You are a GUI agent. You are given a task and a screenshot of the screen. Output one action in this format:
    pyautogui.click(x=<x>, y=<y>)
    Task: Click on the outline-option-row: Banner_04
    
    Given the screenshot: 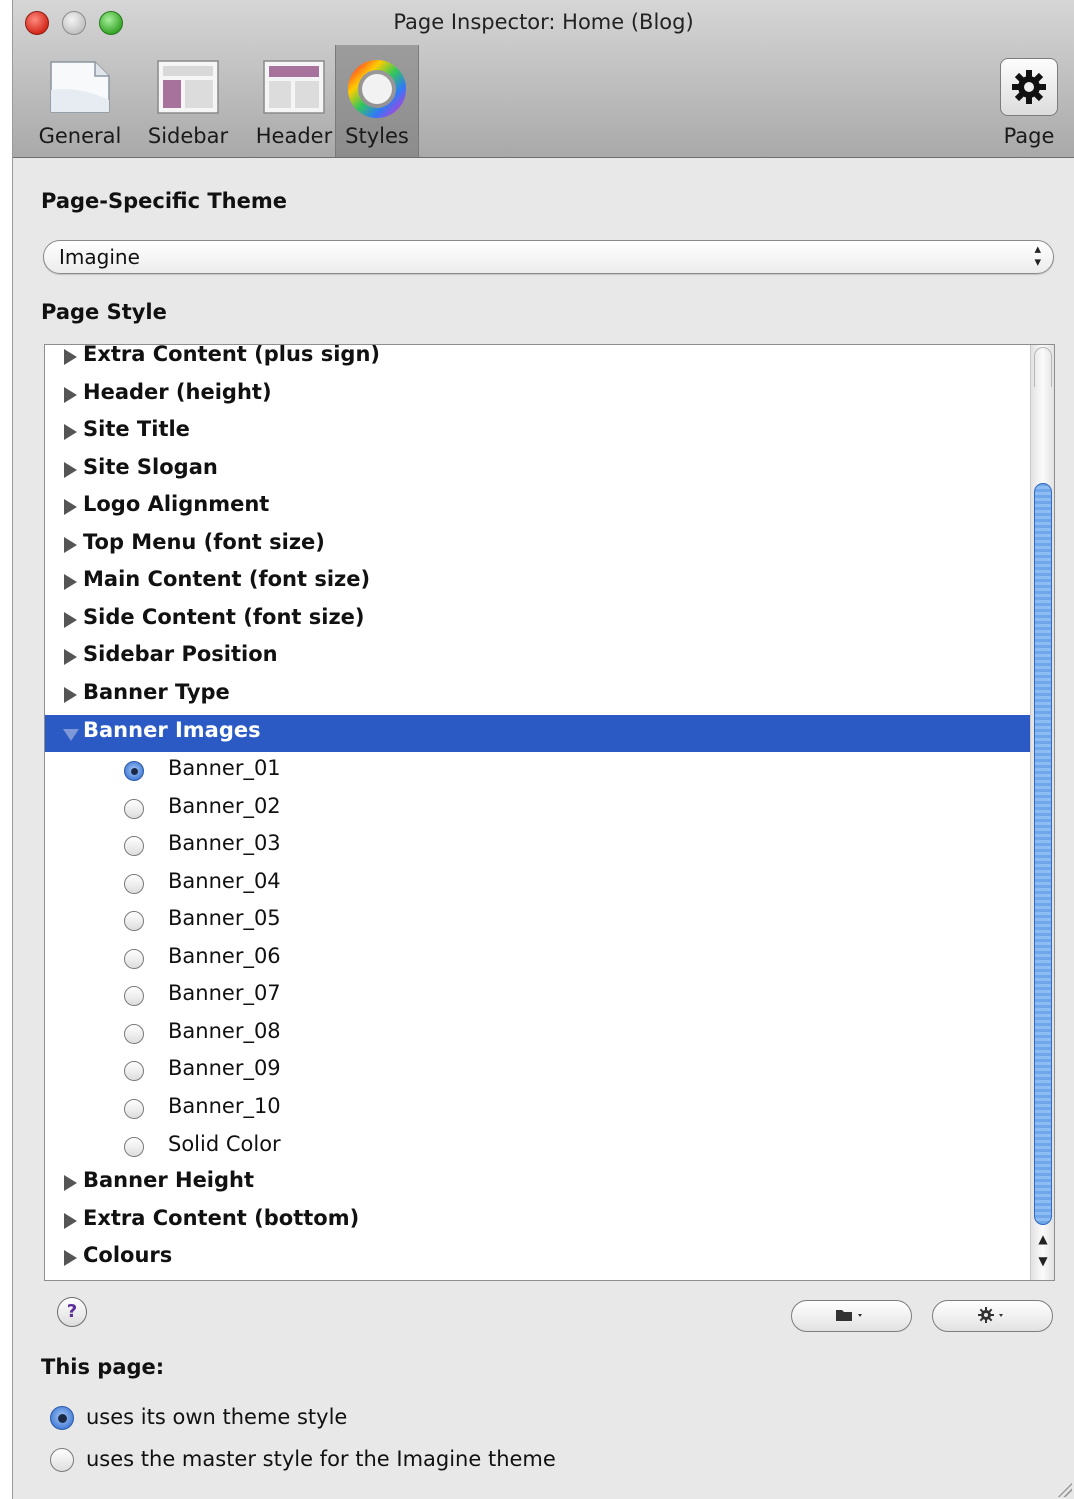 What is the action you would take?
    pyautogui.click(x=537, y=883)
    